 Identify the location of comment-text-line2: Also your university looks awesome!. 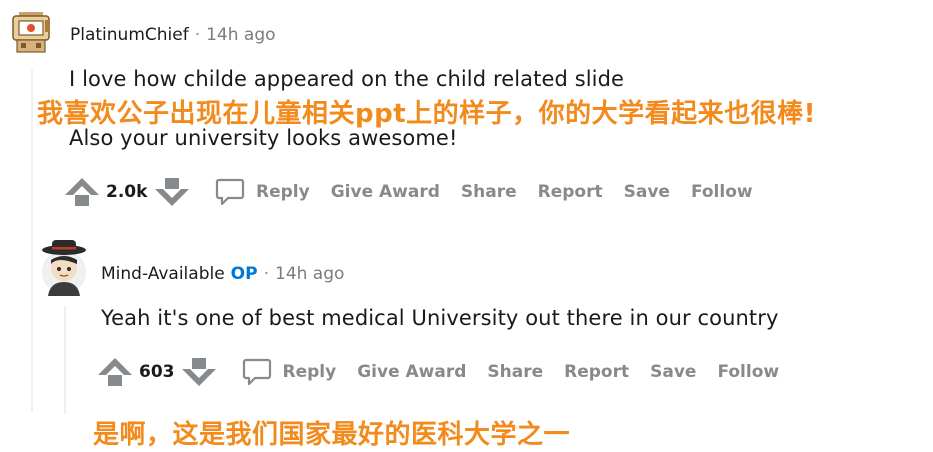
(263, 138).